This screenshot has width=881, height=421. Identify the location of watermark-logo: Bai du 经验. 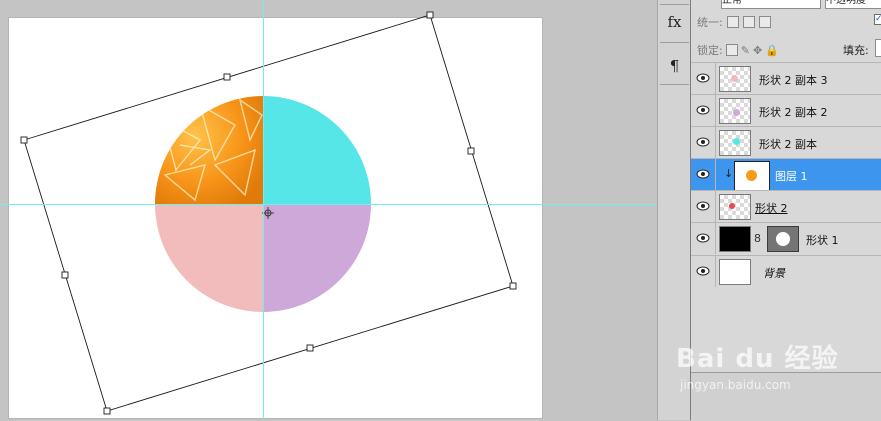
(757, 359).